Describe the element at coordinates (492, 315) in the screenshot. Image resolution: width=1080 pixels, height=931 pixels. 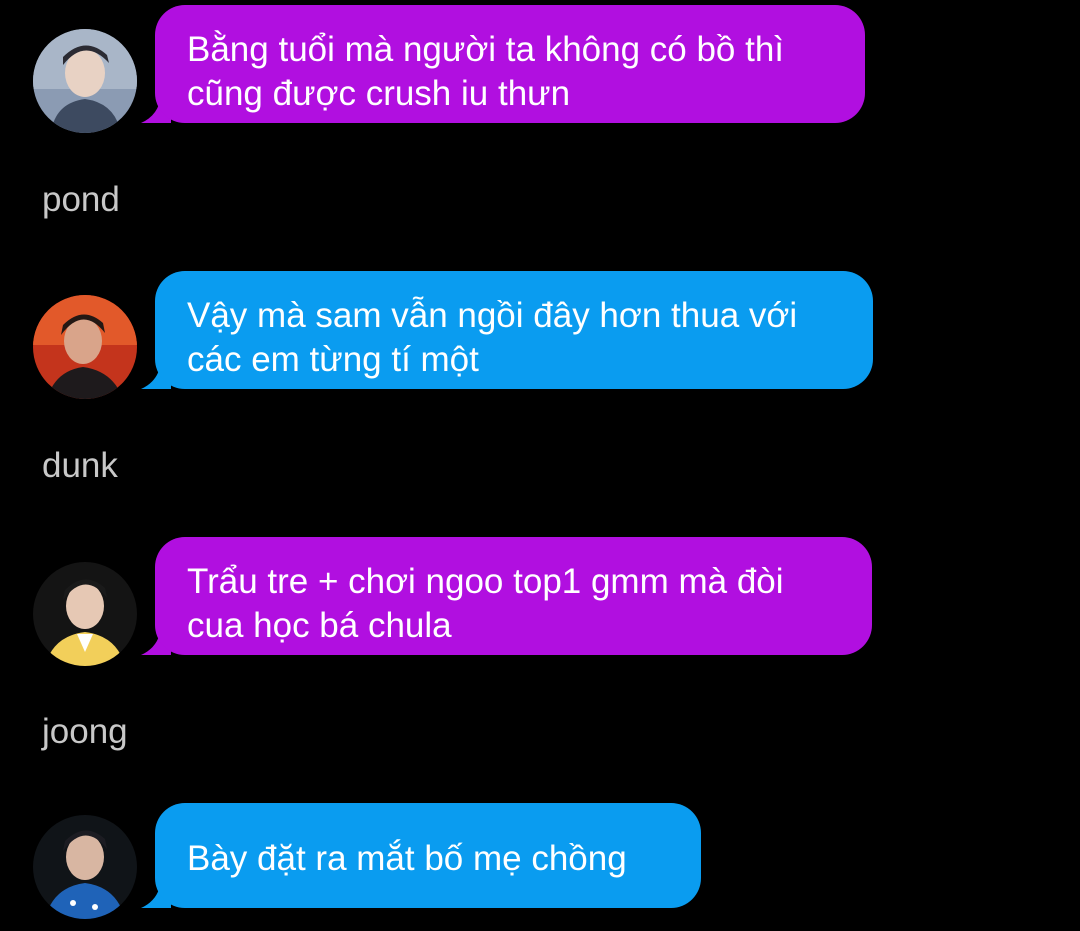
I see `message-text-line: Vậy mà sam vẫn ngồi đây hơn thua với` at that location.